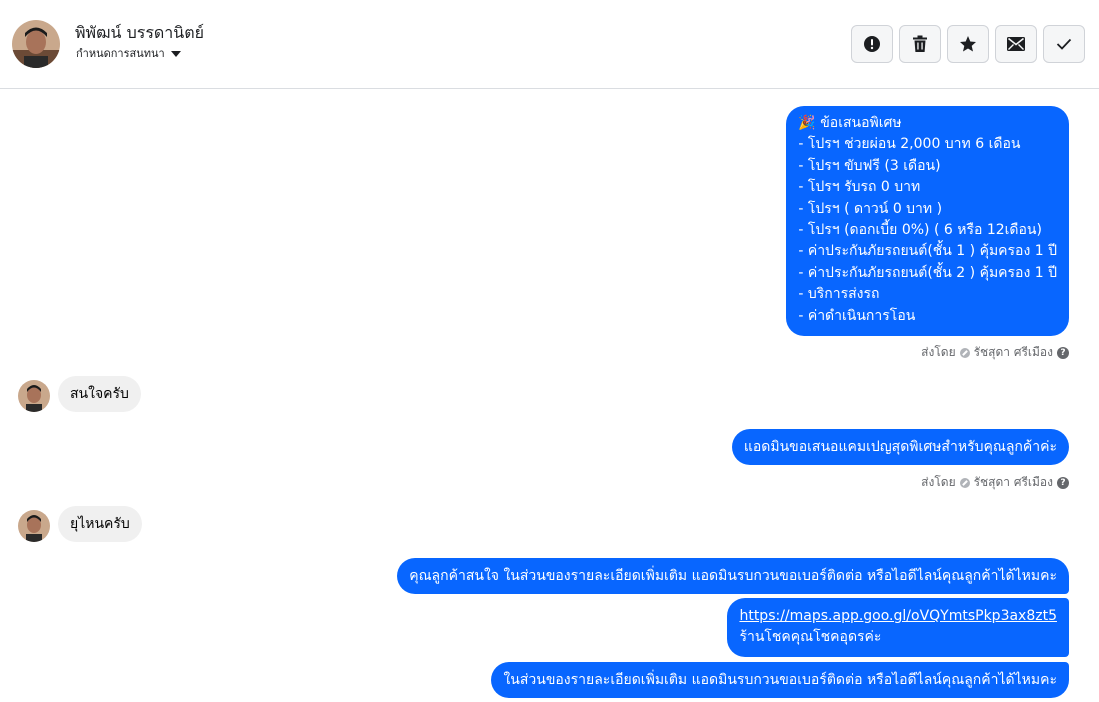 The height and width of the screenshot is (702, 1099). I want to click on trash-icon, so click(920, 43).